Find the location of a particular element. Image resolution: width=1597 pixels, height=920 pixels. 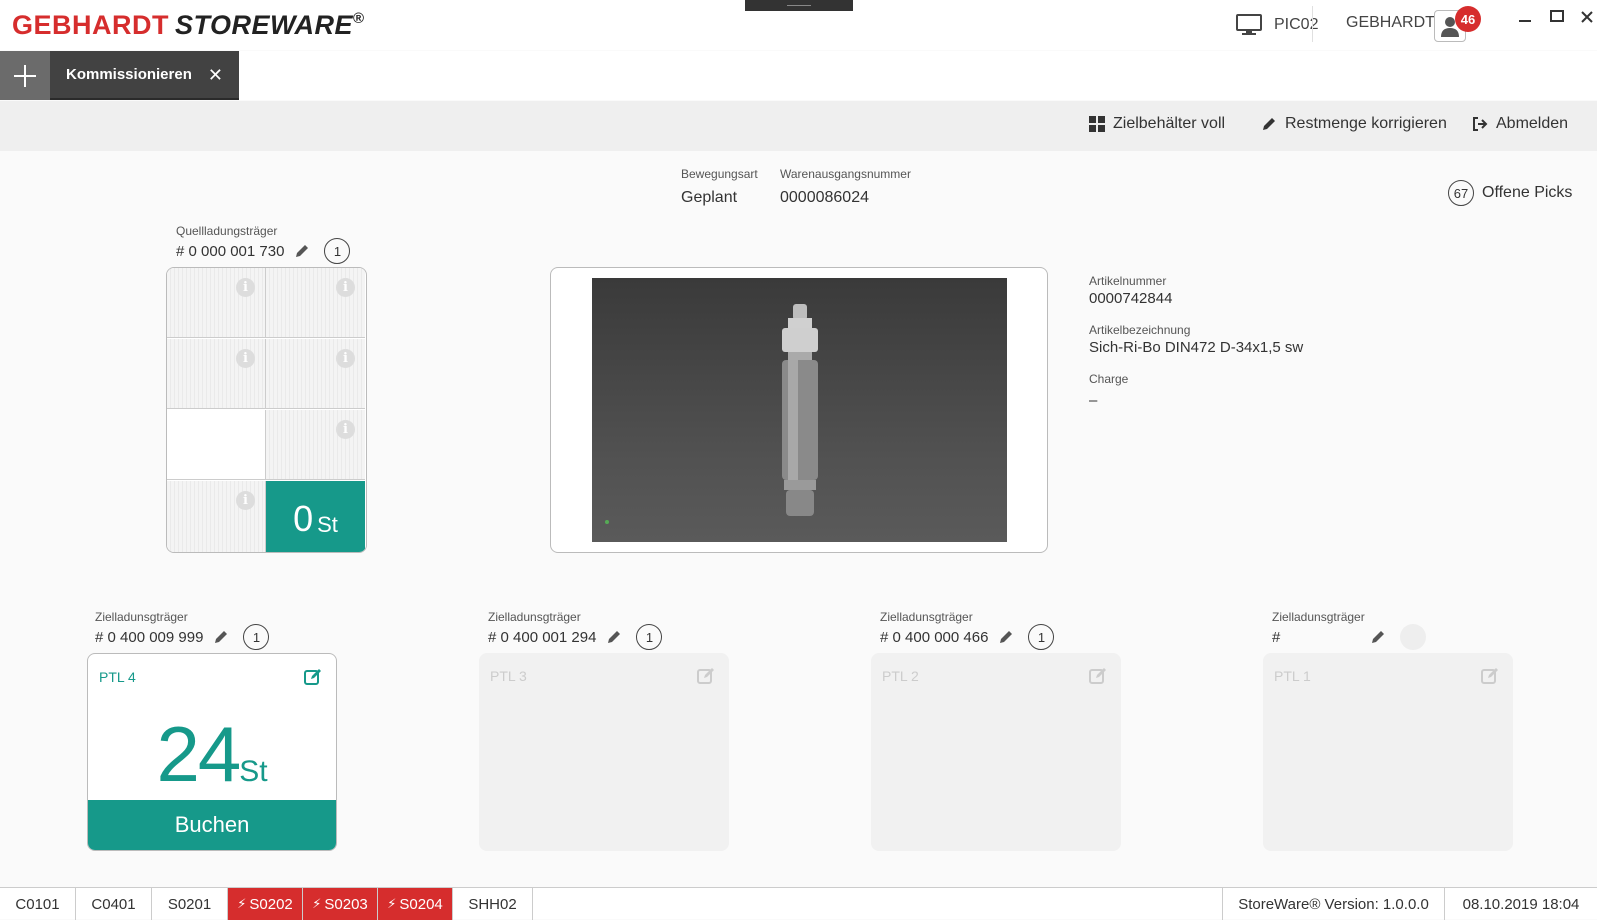

target-quantity: 24St is located at coordinates (212, 754).